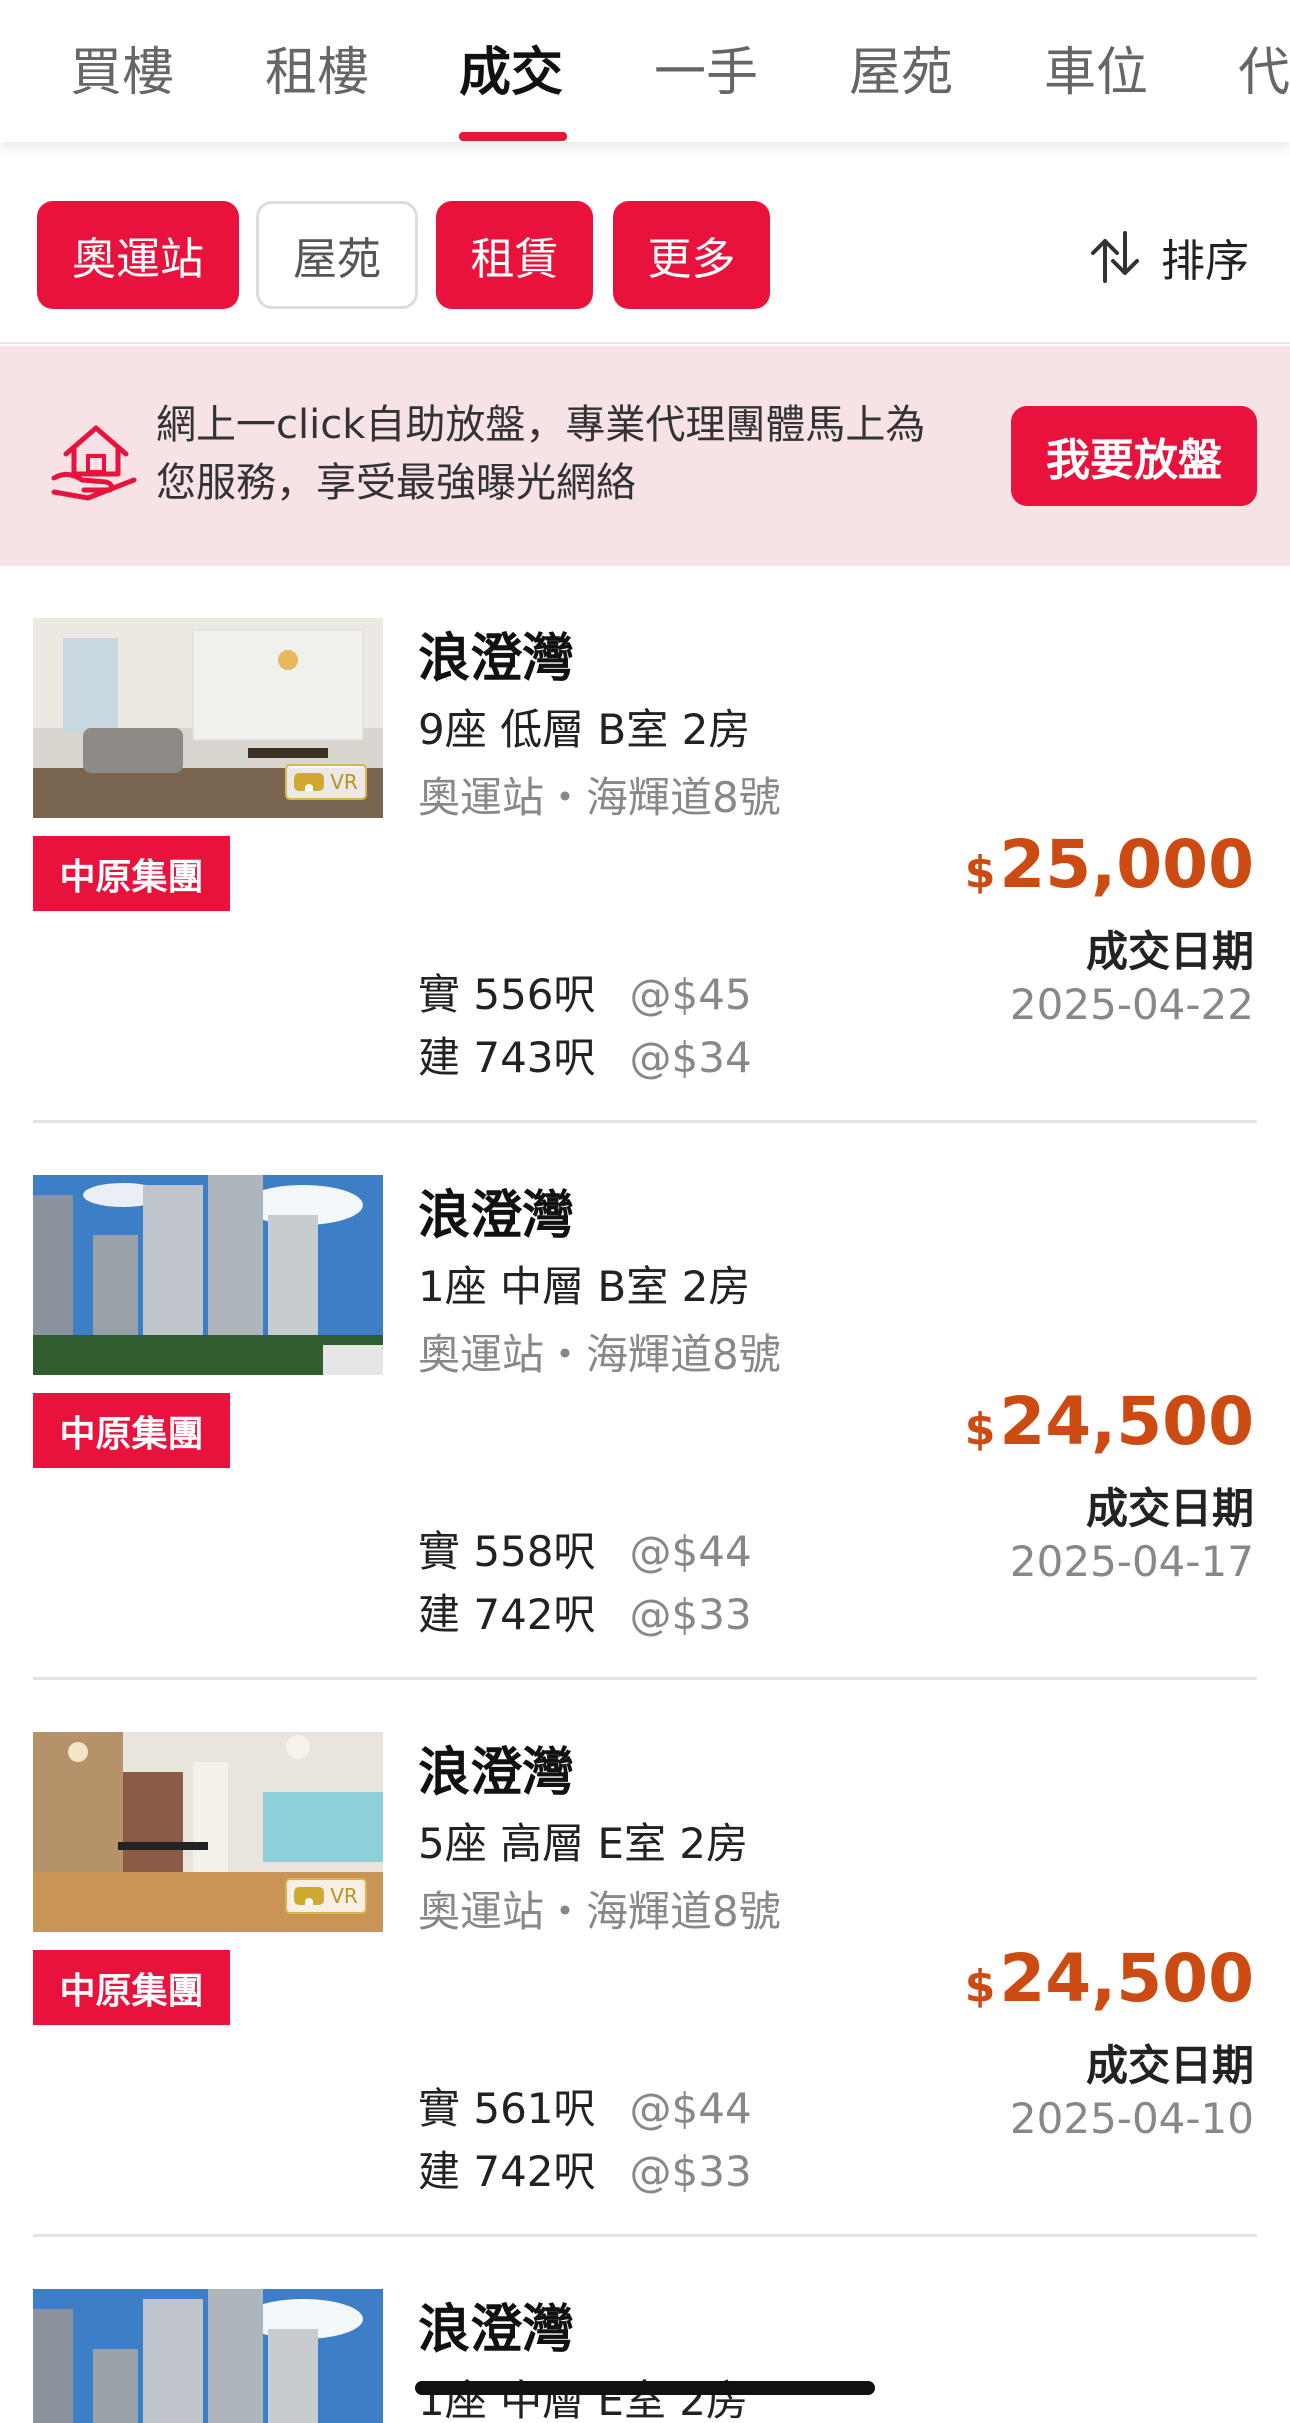  Describe the element at coordinates (1264, 67) in the screenshot. I see `tab-agents: 代` at that location.